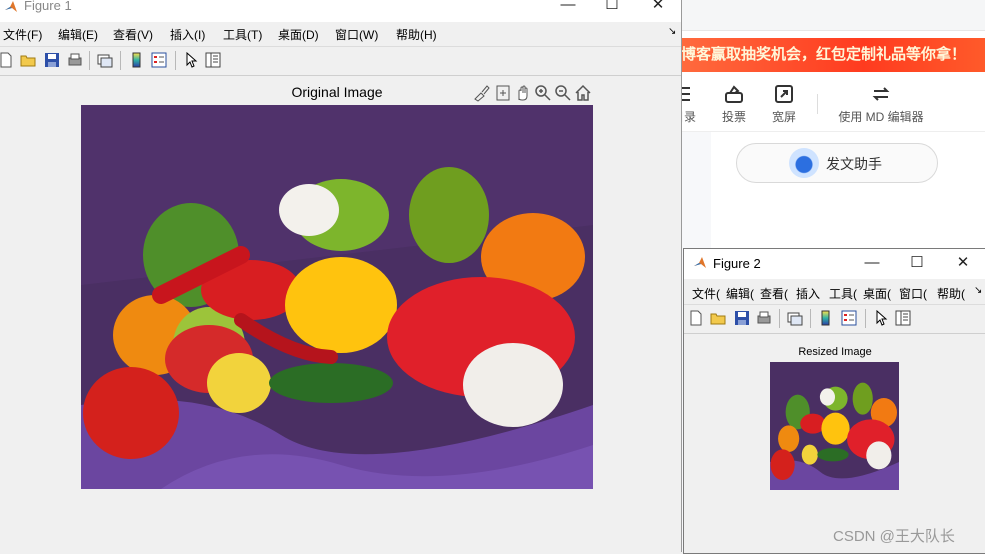  I want to click on toolbar-item-md-editor: 使用 MD 编辑器, so click(881, 104).